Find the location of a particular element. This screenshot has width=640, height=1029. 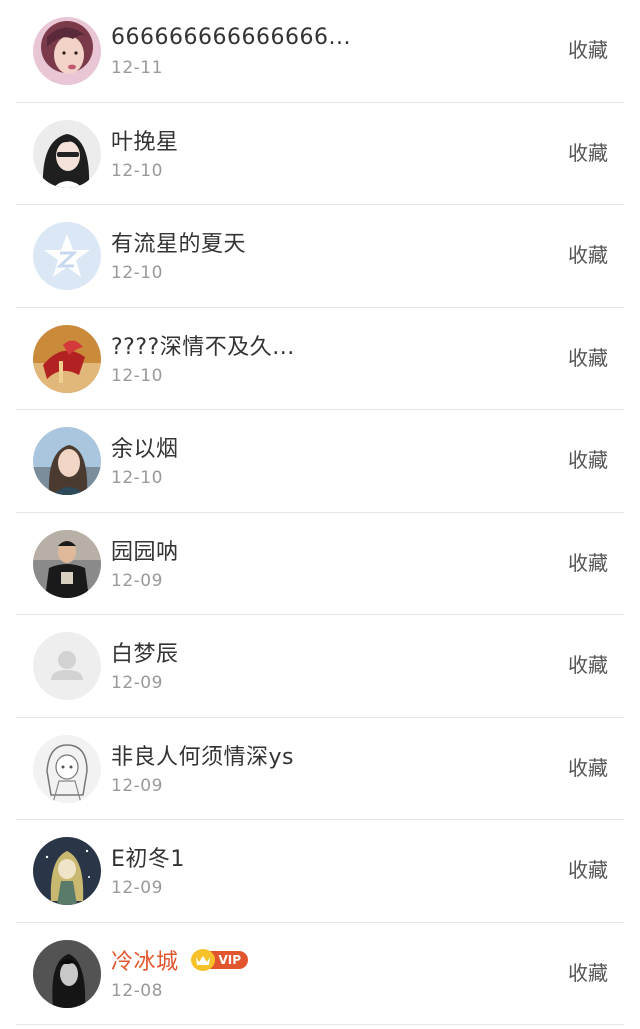

username: 余以烟 is located at coordinates (145, 449).